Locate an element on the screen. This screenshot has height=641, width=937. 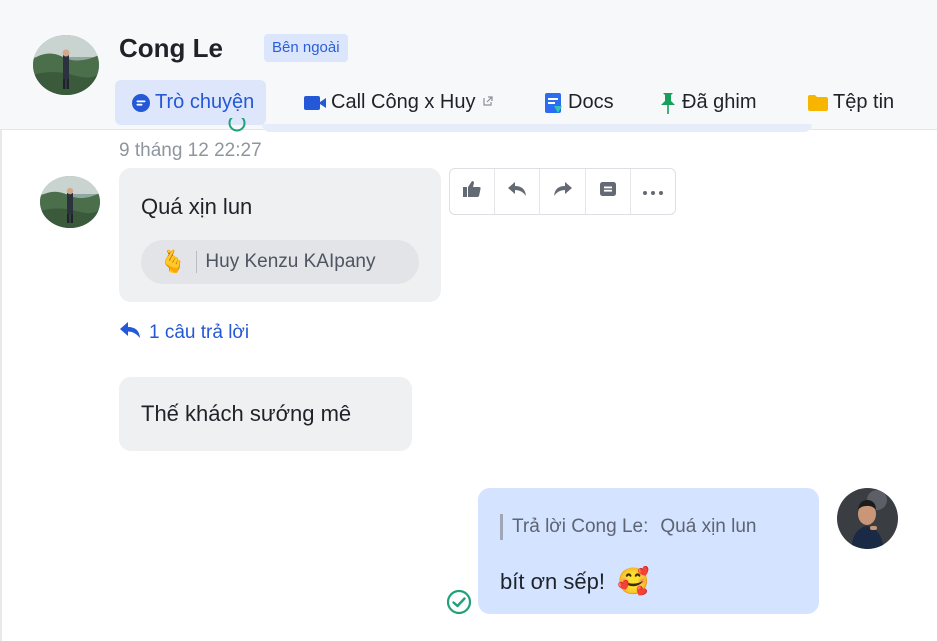
forward-icon is located at coordinates (563, 191).